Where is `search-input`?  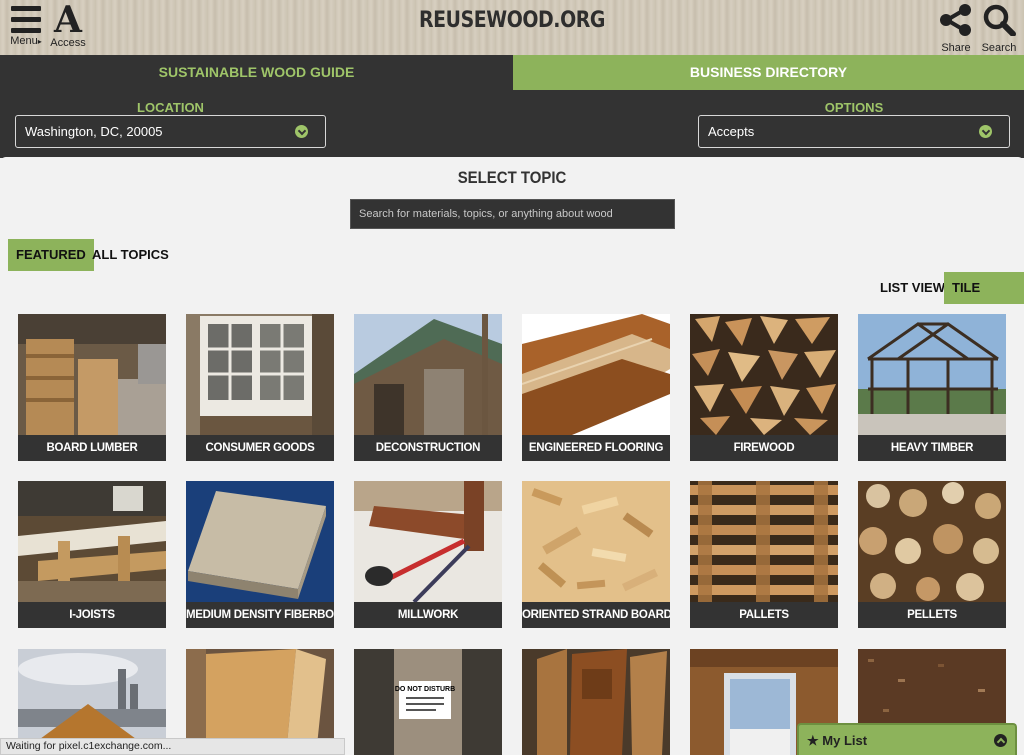
search-input is located at coordinates (512, 214).